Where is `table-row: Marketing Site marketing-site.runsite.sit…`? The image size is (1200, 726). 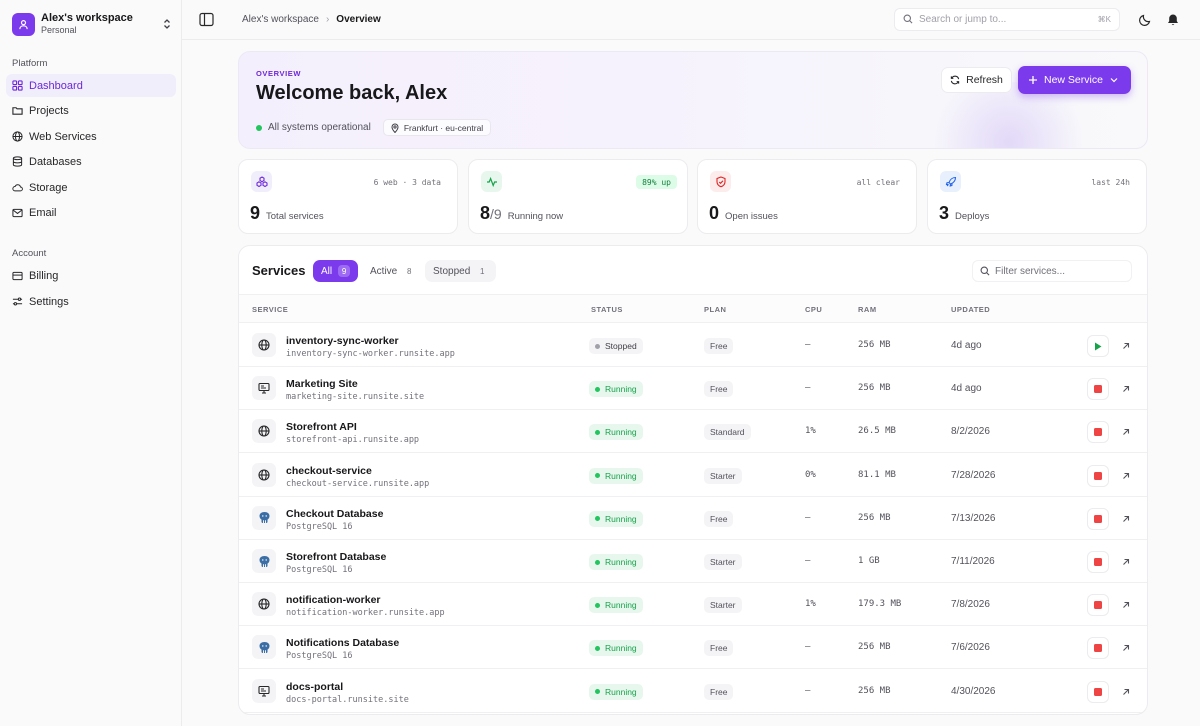 table-row: Marketing Site marketing-site.runsite.sit… is located at coordinates (693, 389).